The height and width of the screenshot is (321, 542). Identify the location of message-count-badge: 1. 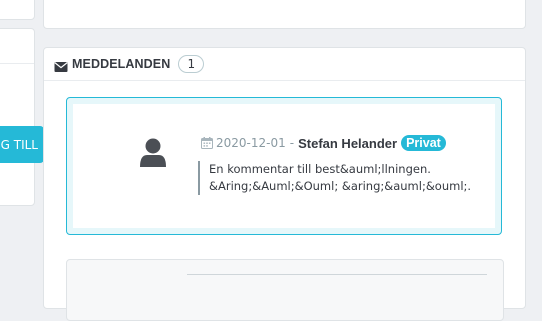
(191, 64).